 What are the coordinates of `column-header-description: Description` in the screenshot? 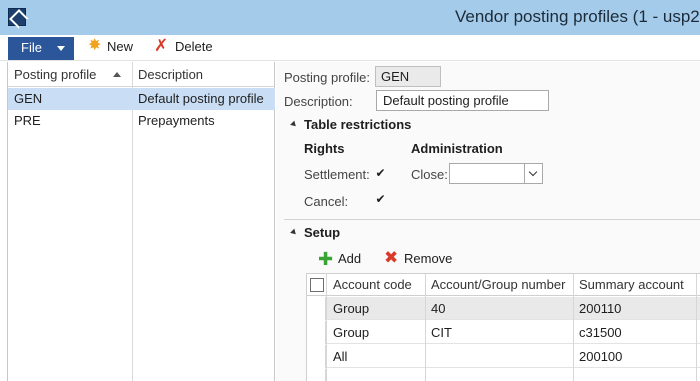 It's located at (170, 74).